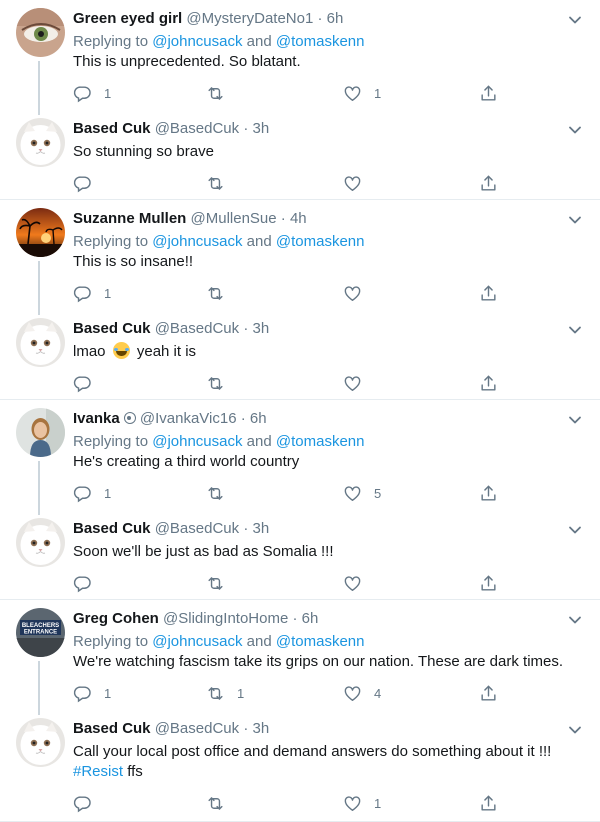 The width and height of the screenshot is (600, 822). Describe the element at coordinates (121, 350) in the screenshot. I see `tears-of-joy-emoji-icon` at that location.